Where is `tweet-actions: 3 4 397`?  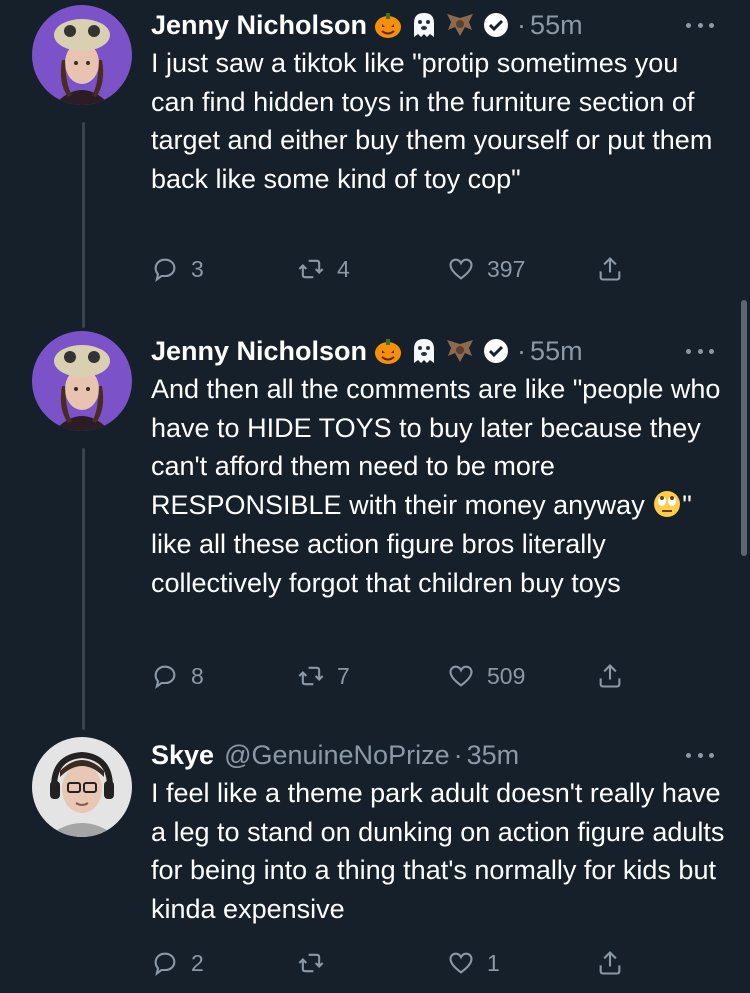
tweet-actions: 3 4 397 is located at coordinates (391, 269).